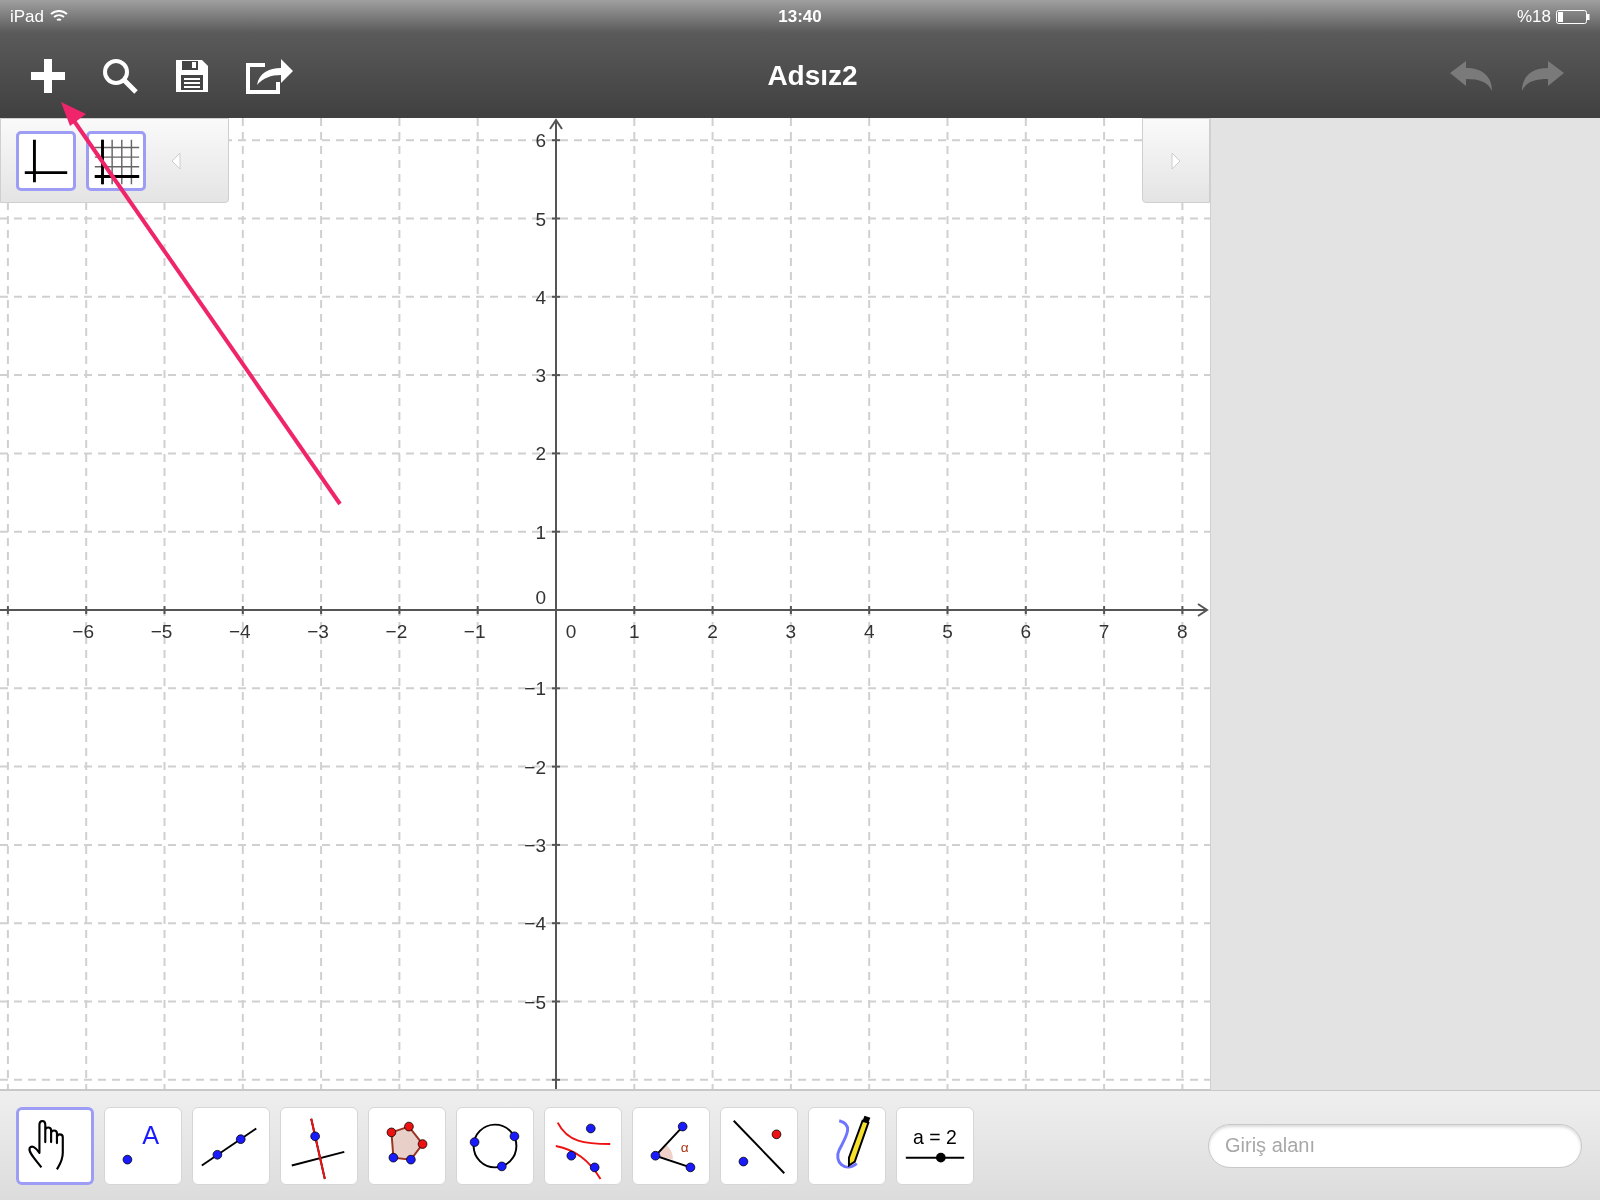 The width and height of the screenshot is (1600, 1200). I want to click on circle-icon, so click(494, 1147).